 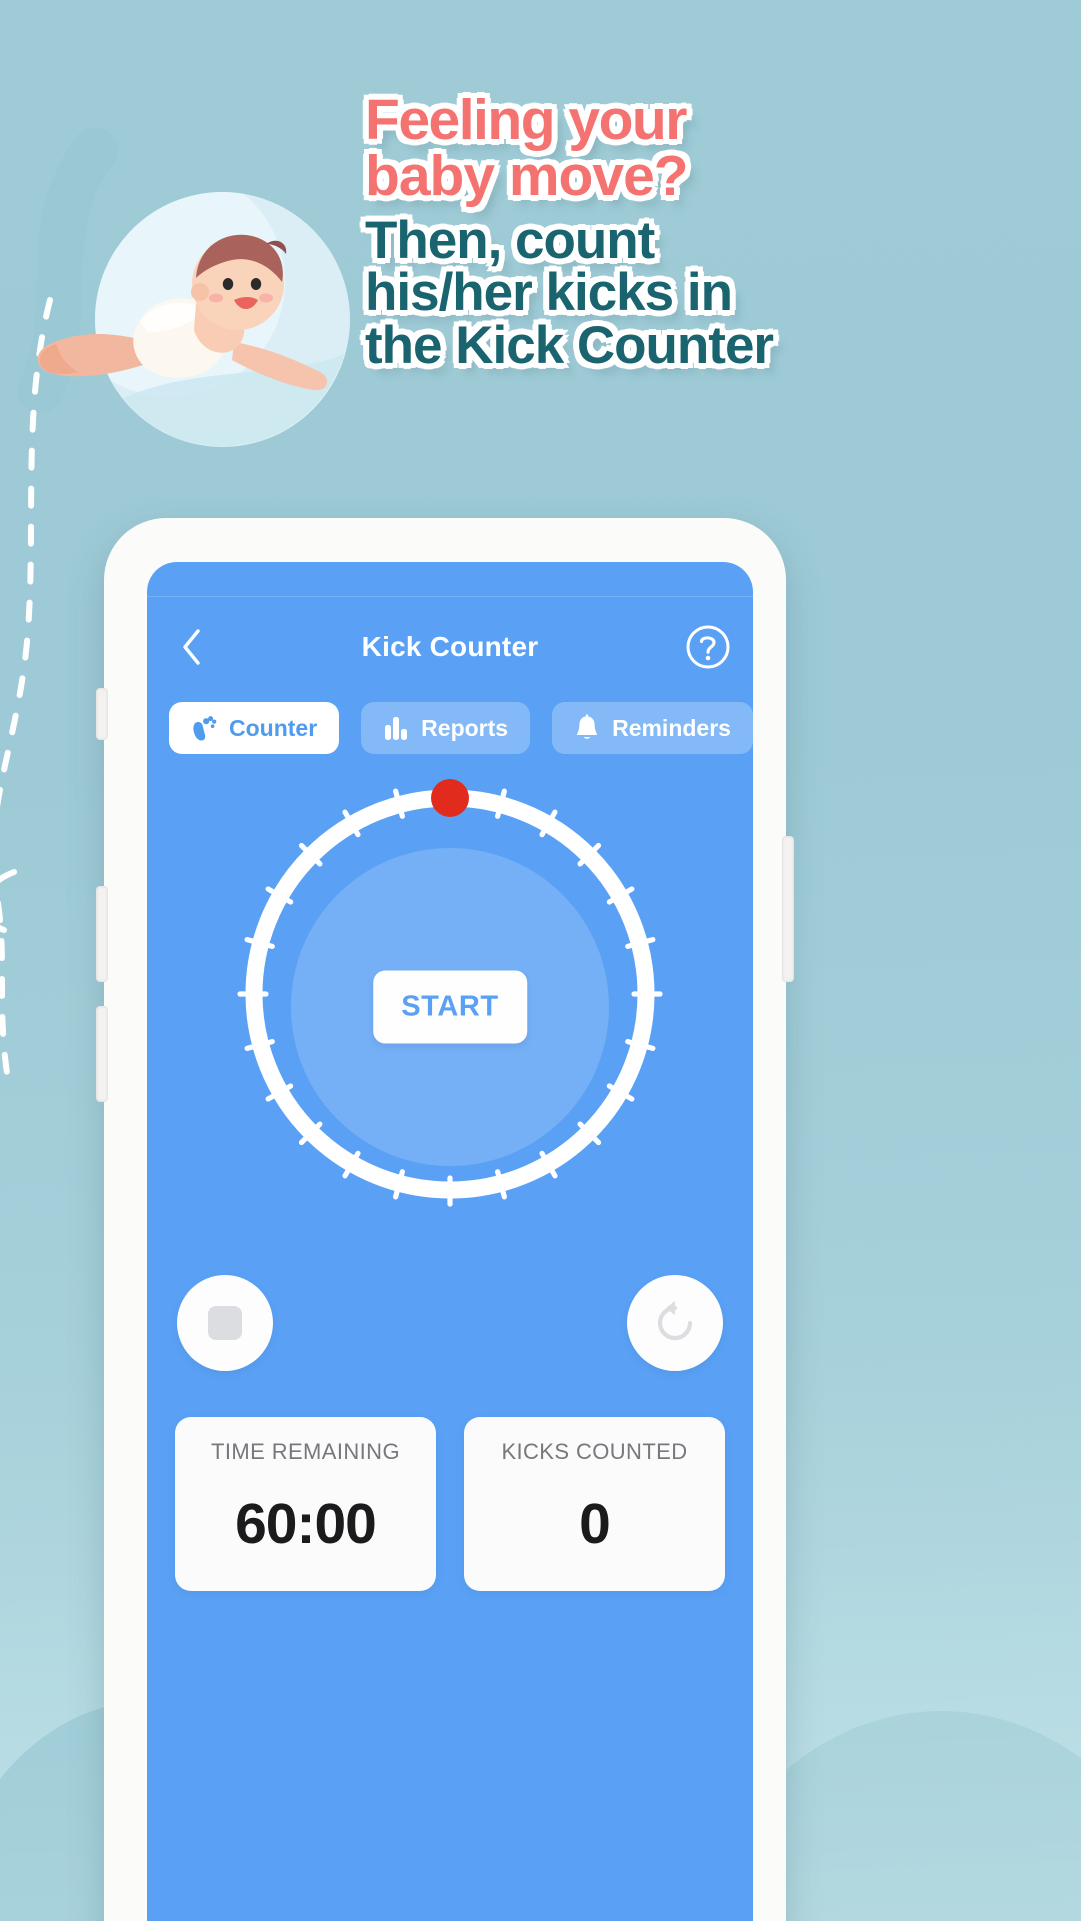 I want to click on stop-square-icon, so click(x=225, y=1323).